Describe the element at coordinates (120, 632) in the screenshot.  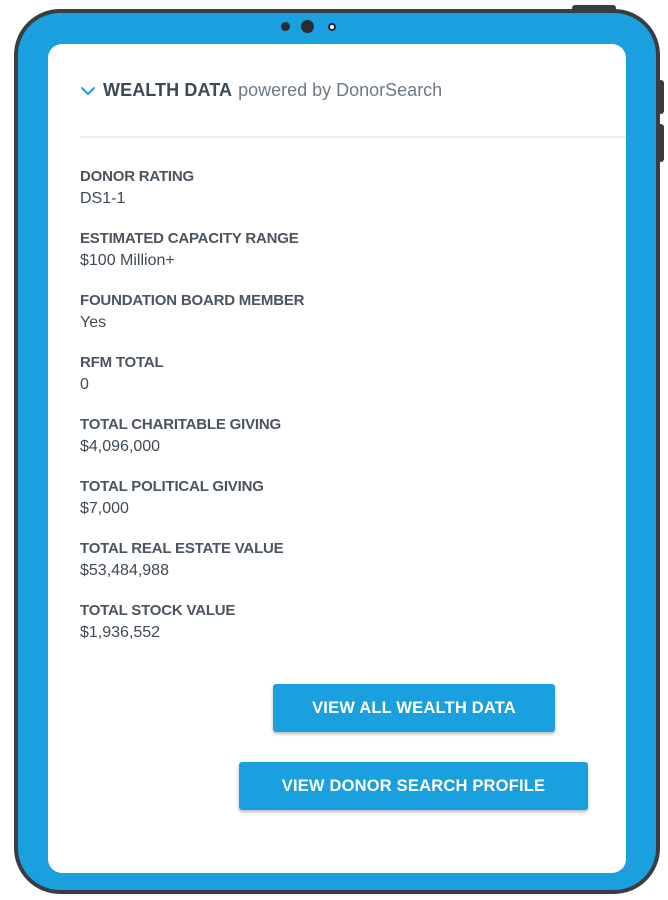
I see `field-value: $1,936,552` at that location.